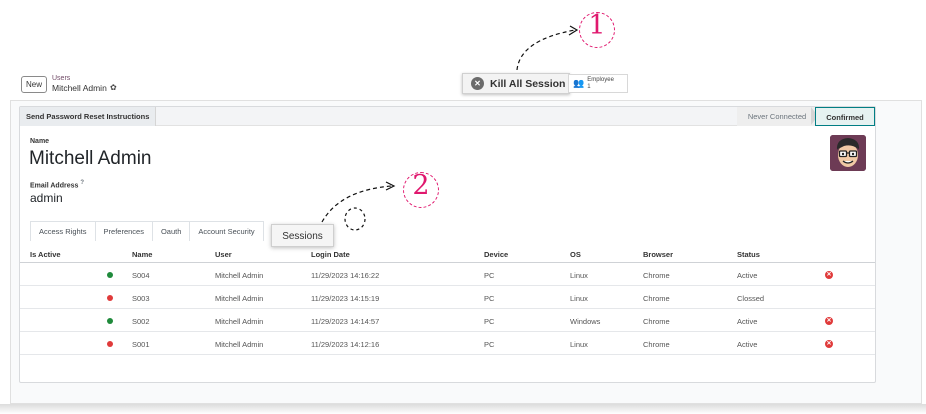  I want to click on annotation-arrows, so click(450, 128).